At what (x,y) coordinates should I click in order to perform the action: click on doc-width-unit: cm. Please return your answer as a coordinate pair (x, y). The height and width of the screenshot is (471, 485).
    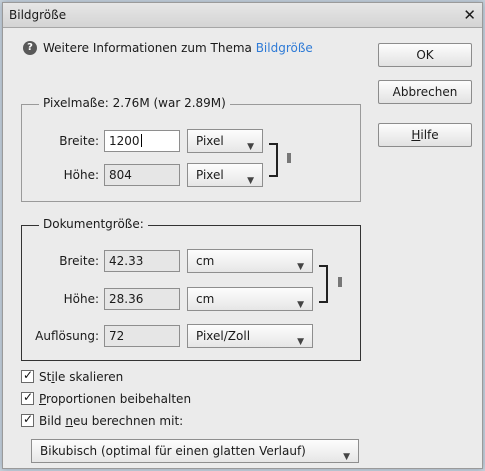
    Looking at the image, I should click on (205, 261).